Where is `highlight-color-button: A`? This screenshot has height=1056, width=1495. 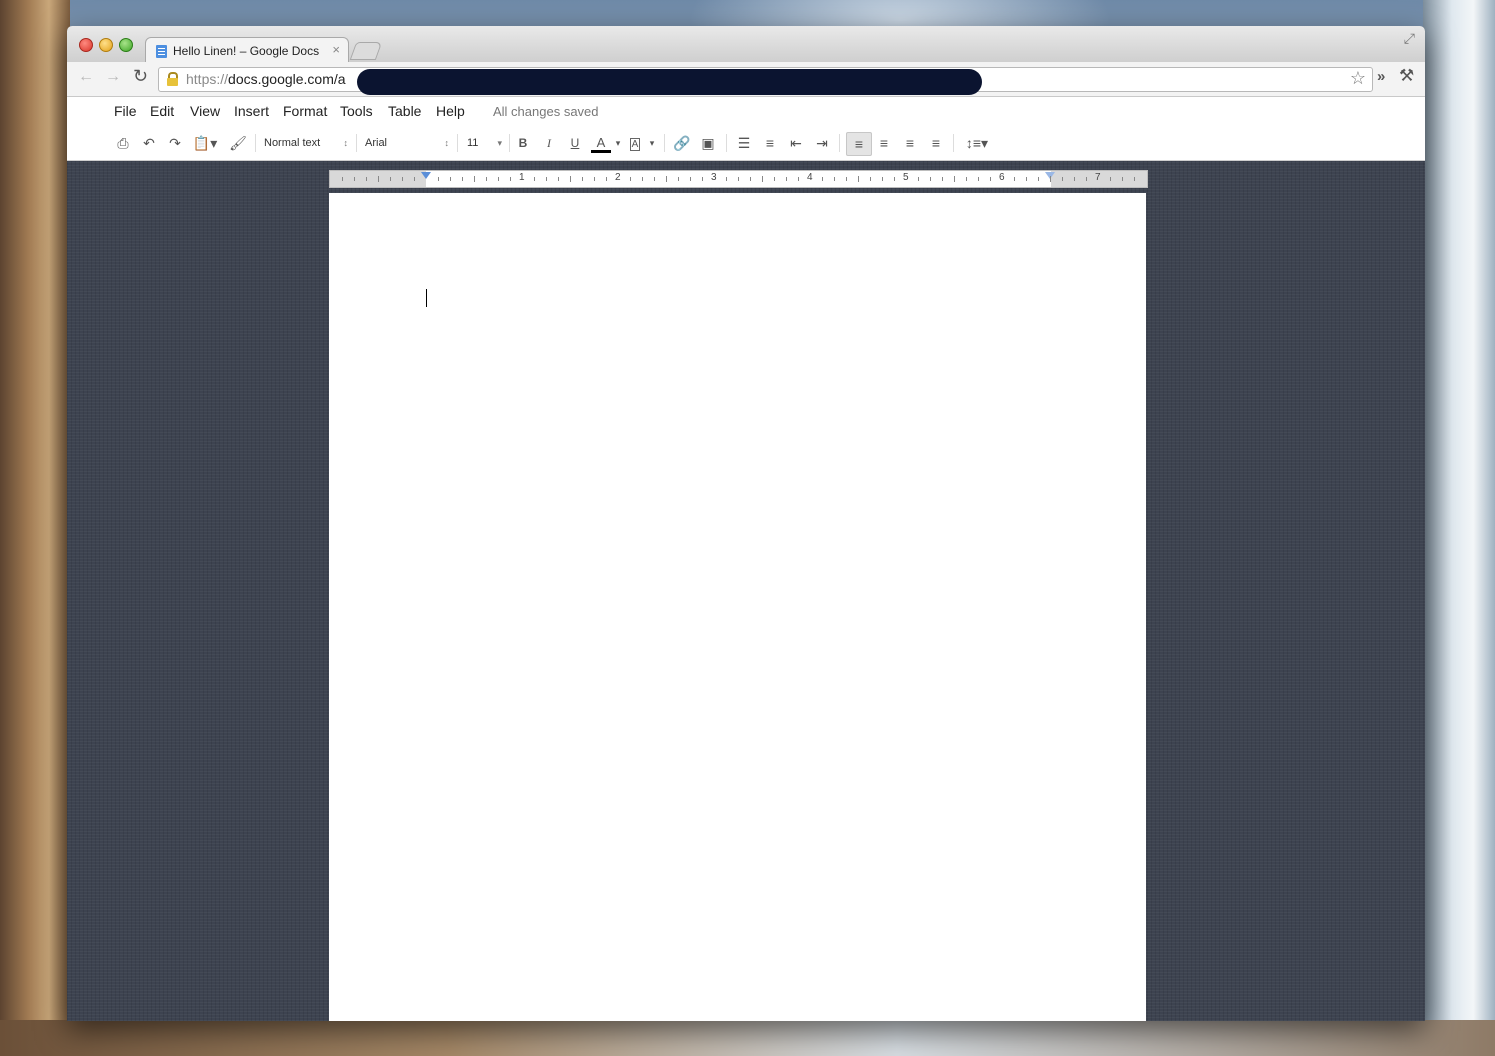
highlight-color-button: A is located at coordinates (635, 143).